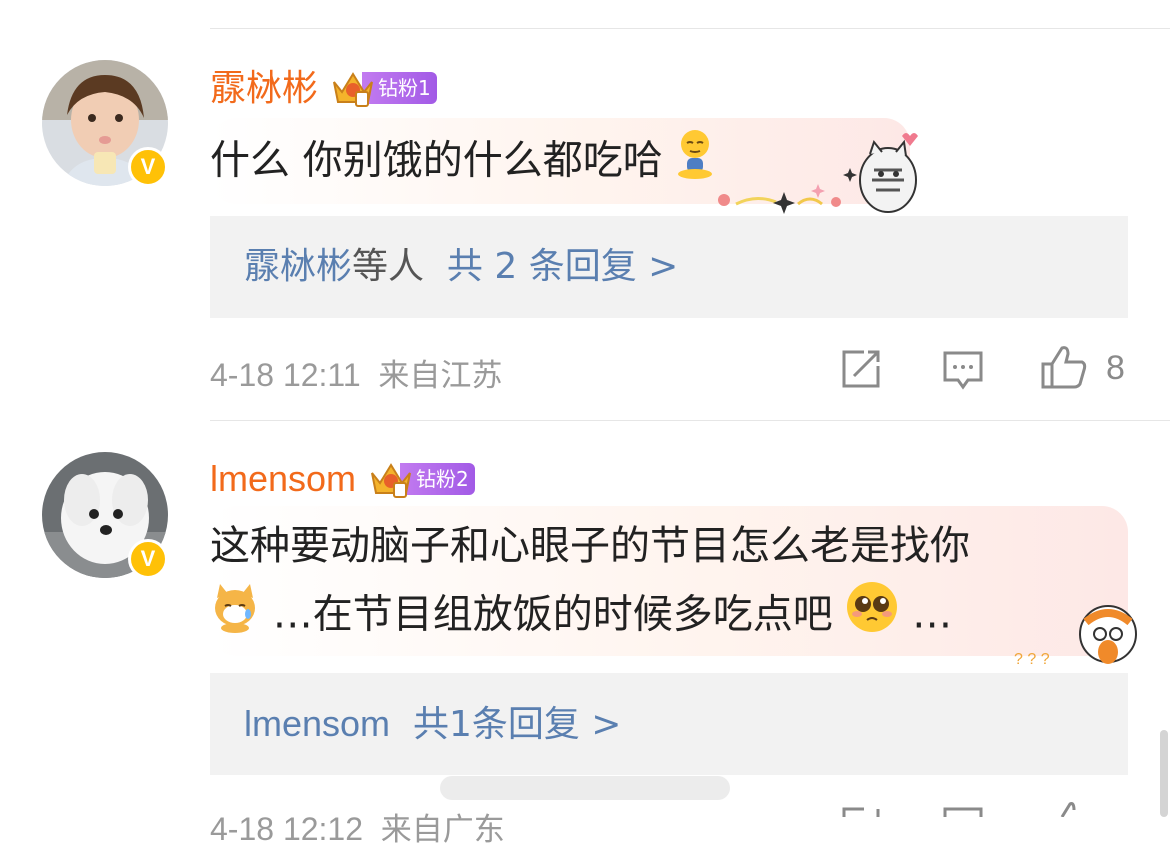 This screenshot has width=1170, height=849. What do you see at coordinates (323, 88) in the screenshot?
I see `username-row: 霡栤彬 钻粉1` at bounding box center [323, 88].